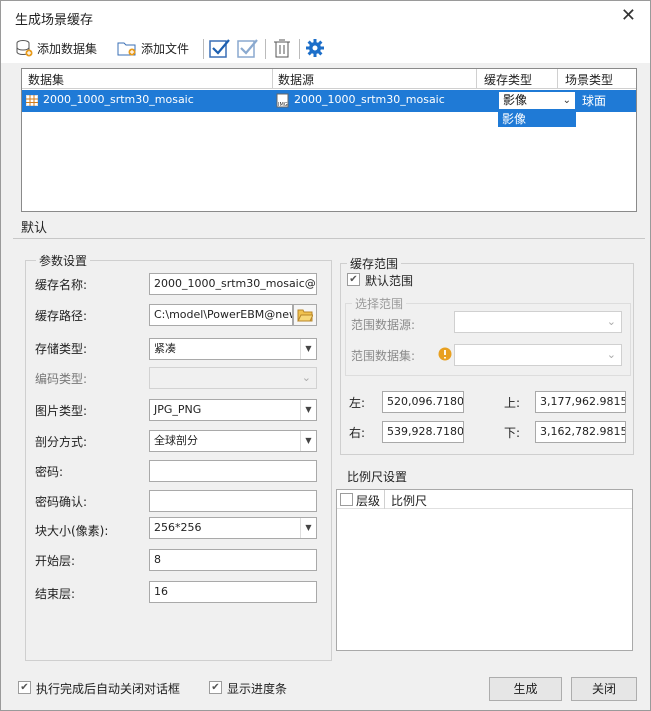 The height and width of the screenshot is (711, 651). I want to click on top-label: 上:, so click(512, 403).